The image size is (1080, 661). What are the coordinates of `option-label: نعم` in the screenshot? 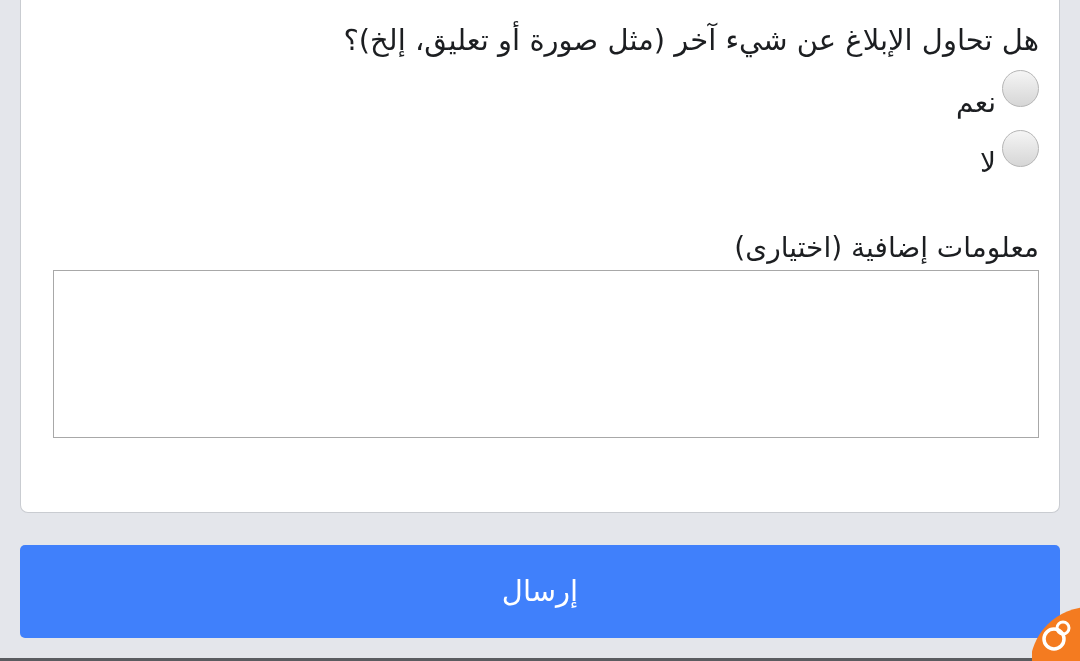 It's located at (976, 103).